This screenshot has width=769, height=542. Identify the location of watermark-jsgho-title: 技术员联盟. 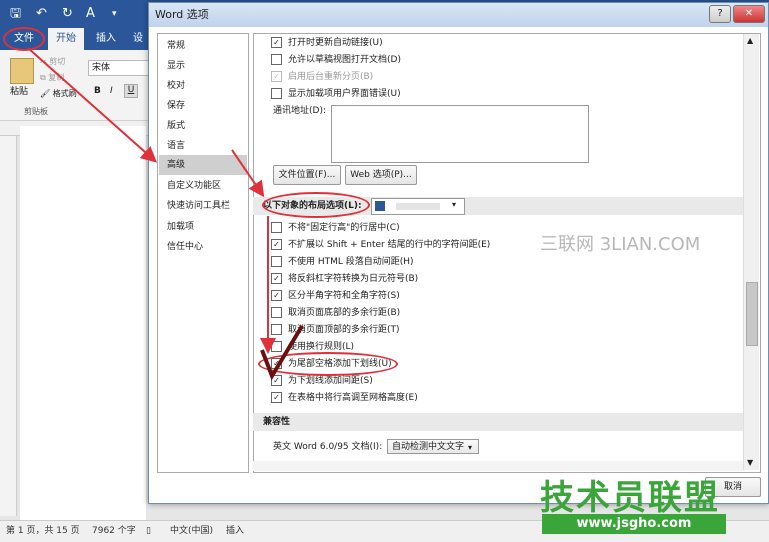
(630, 498).